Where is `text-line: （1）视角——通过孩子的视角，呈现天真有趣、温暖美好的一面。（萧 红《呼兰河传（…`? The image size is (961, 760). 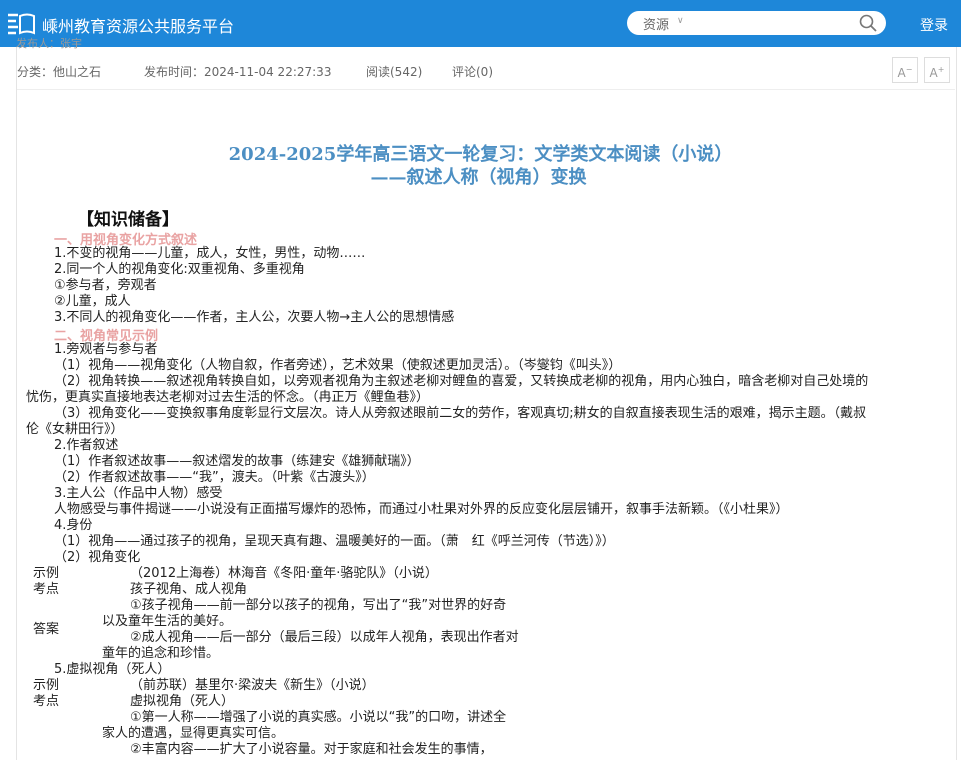 text-line: （1）视角——通过孩子的视角，呈现天真有趣、温暖美好的一面。（萧 红《呼兰河传（… is located at coordinates (334, 541).